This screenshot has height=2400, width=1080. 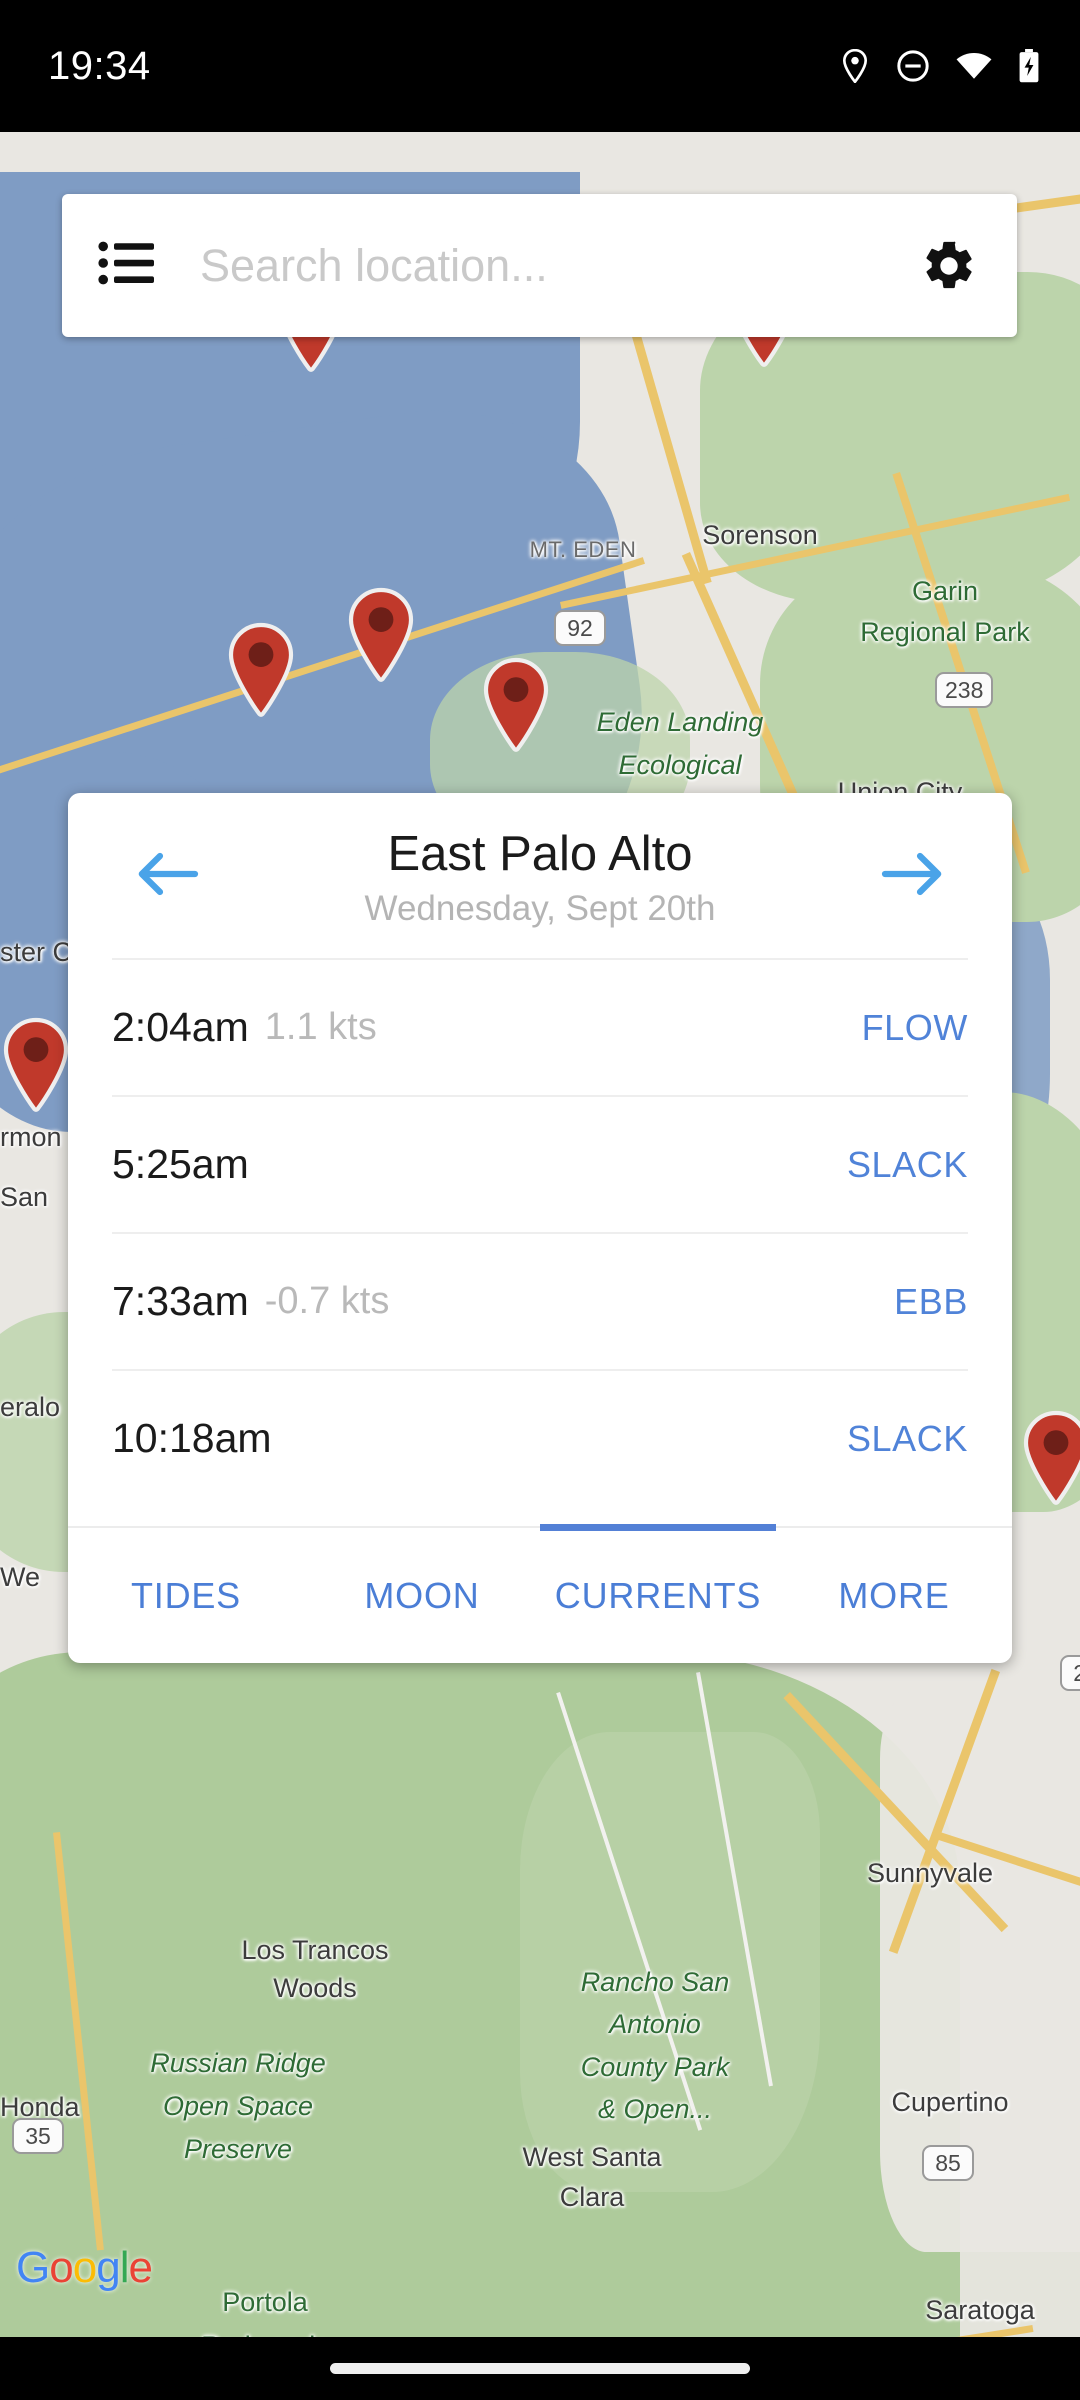 What do you see at coordinates (945, 632) in the screenshot?
I see `map-label: Regional Park` at bounding box center [945, 632].